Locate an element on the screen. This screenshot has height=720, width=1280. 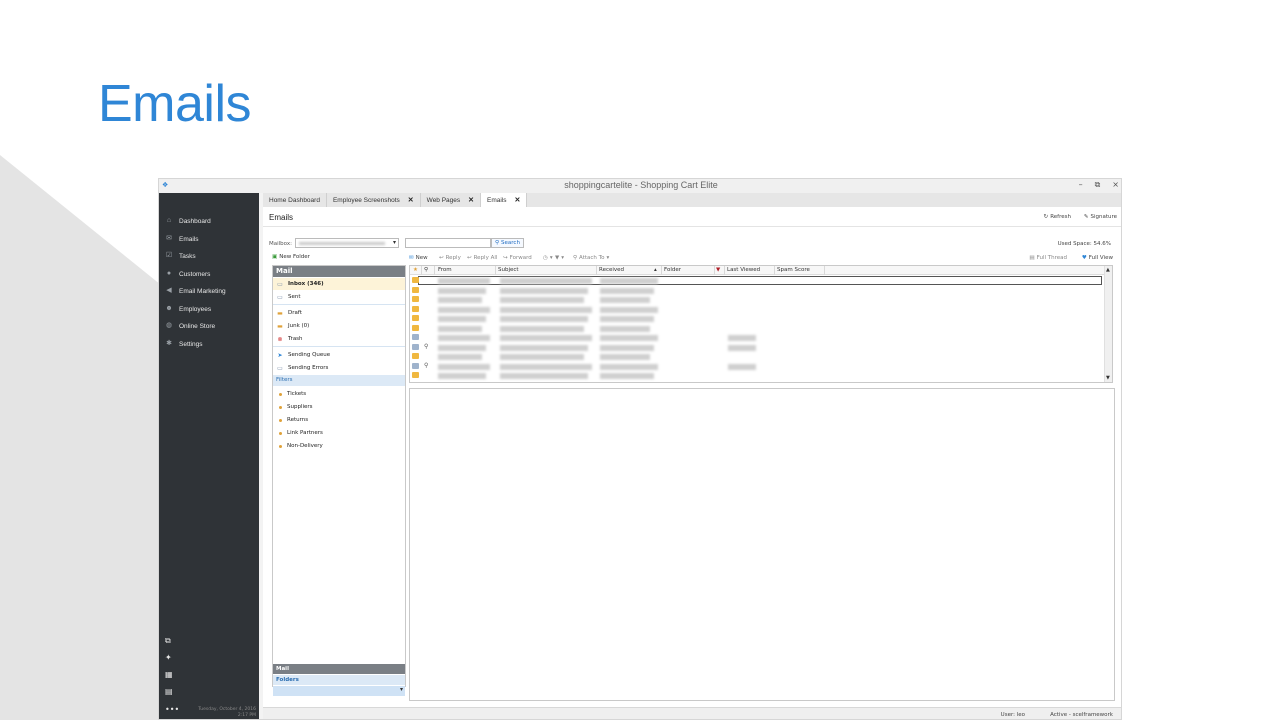
forward-button: ↪ Forward is located at coordinates (517, 258).